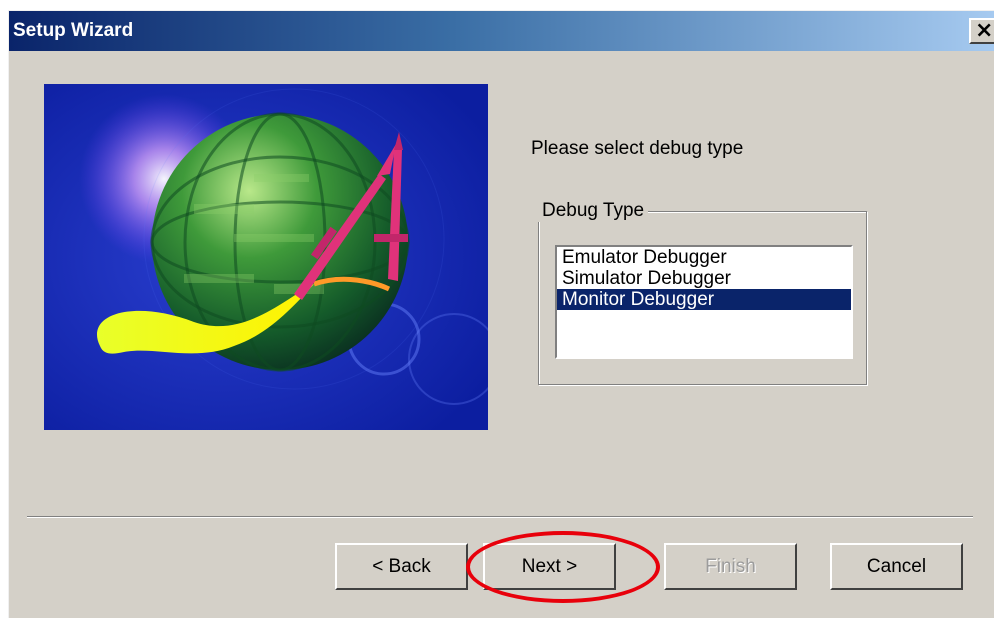  Describe the element at coordinates (704, 257) in the screenshot. I see `list-item-emulator-debugger: Emulator Debugger` at that location.